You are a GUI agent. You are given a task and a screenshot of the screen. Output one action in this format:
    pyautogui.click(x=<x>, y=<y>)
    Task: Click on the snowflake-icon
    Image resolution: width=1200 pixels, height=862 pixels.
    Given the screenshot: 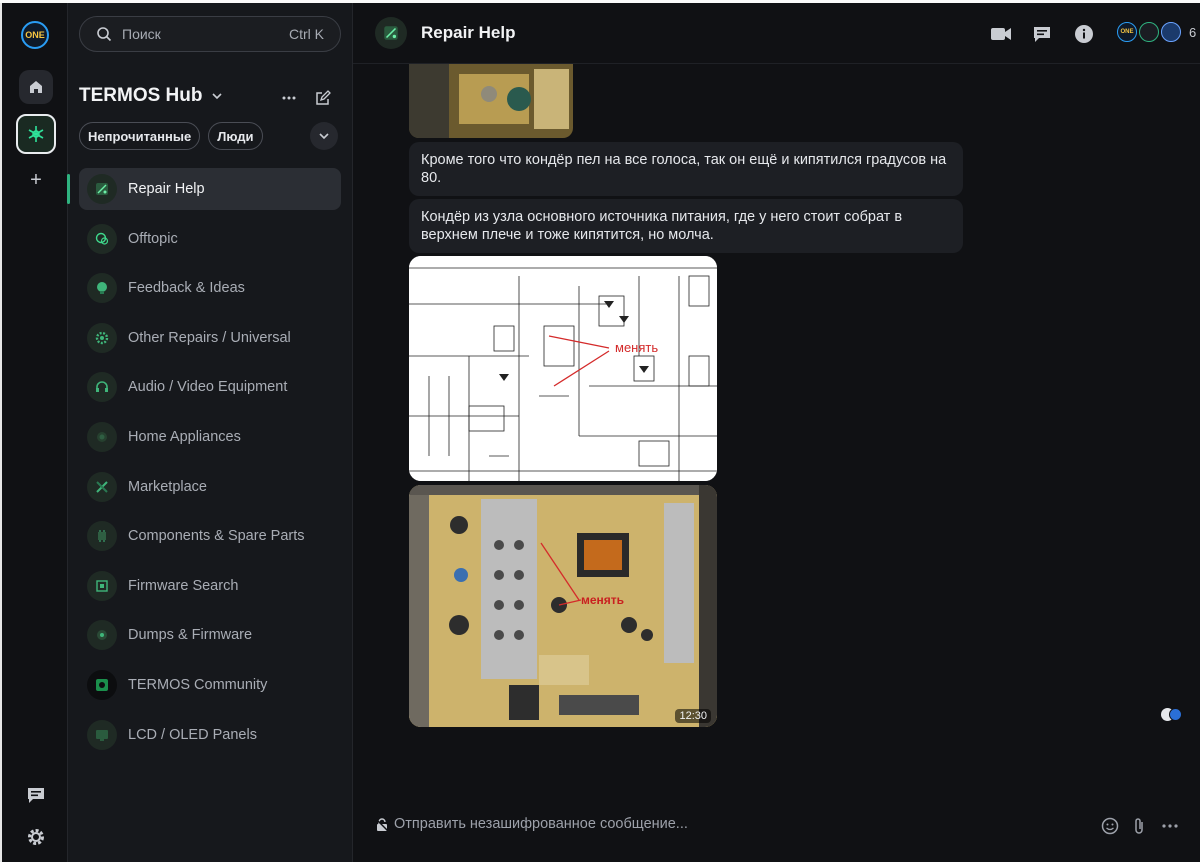 What is the action you would take?
    pyautogui.click(x=36, y=134)
    